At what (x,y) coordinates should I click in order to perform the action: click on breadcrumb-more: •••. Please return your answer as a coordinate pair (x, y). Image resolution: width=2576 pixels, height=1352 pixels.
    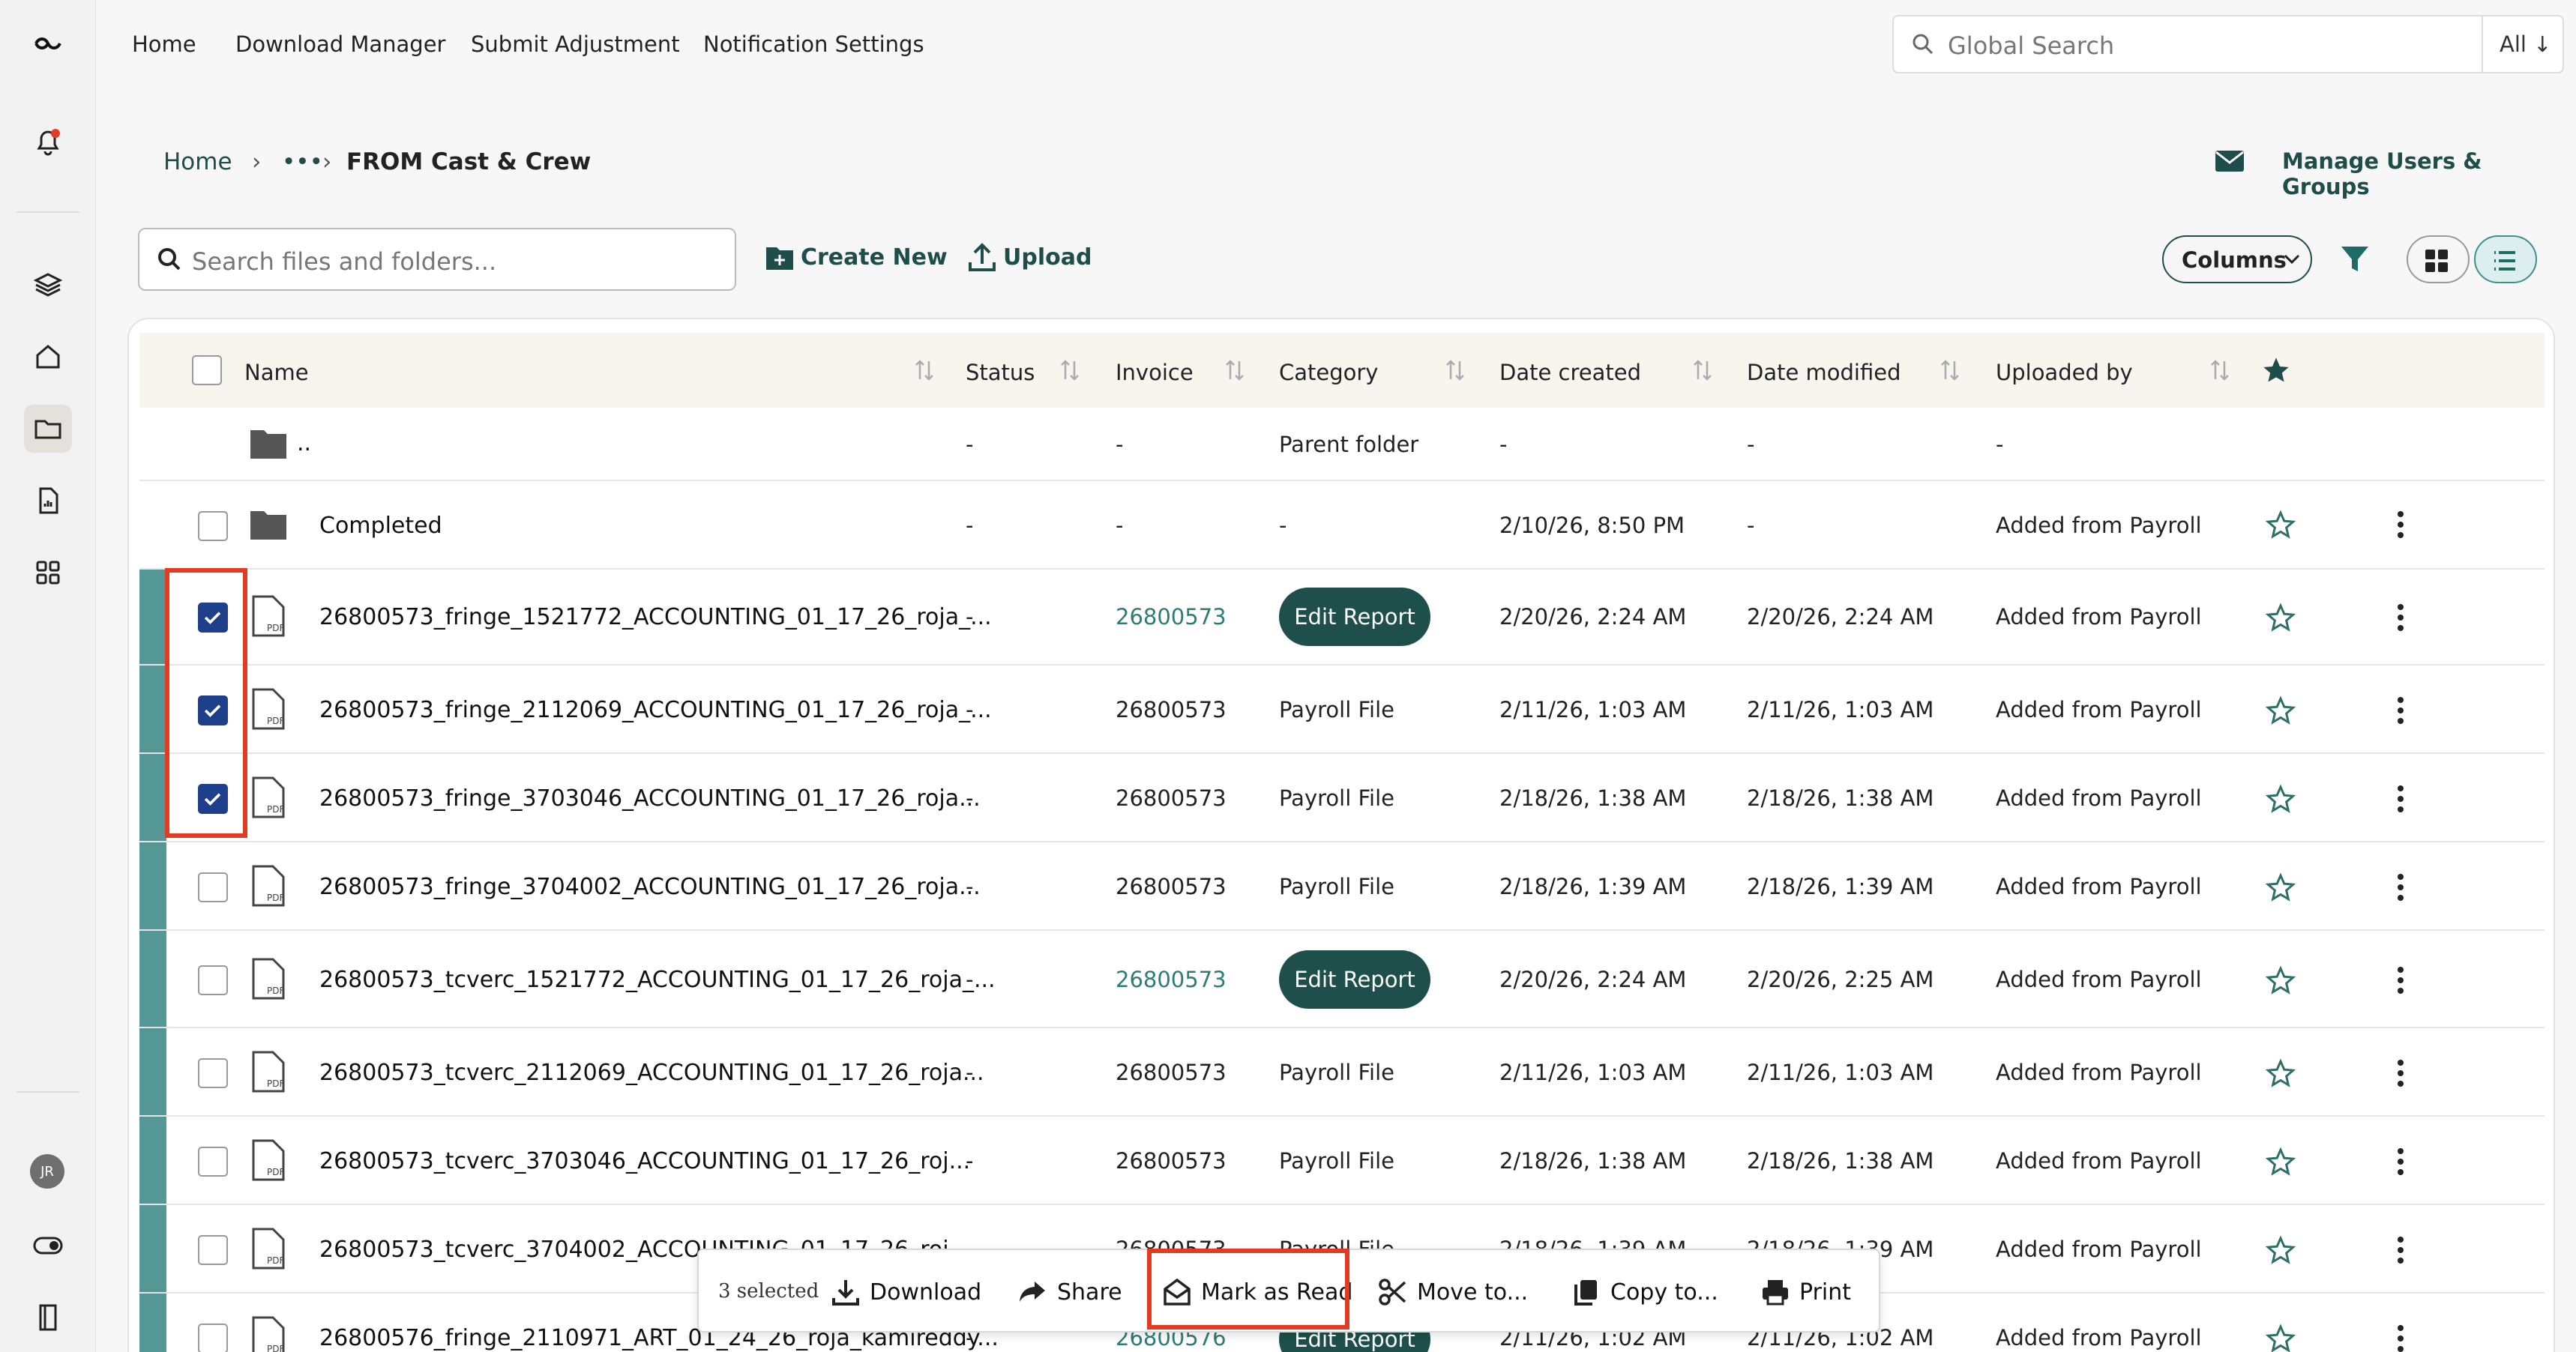
    Looking at the image, I should click on (302, 161).